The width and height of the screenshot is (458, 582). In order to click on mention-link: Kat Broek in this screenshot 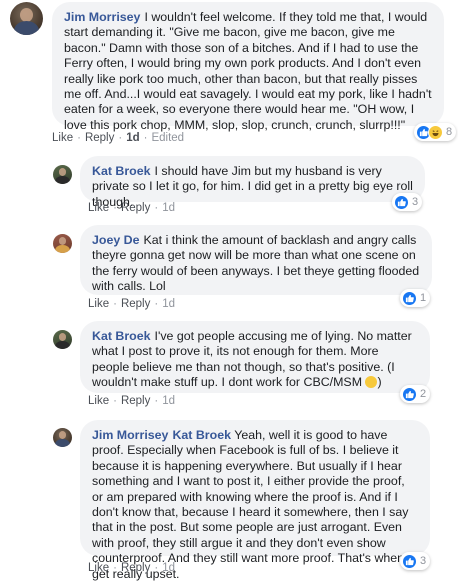, I will do `click(201, 435)`.